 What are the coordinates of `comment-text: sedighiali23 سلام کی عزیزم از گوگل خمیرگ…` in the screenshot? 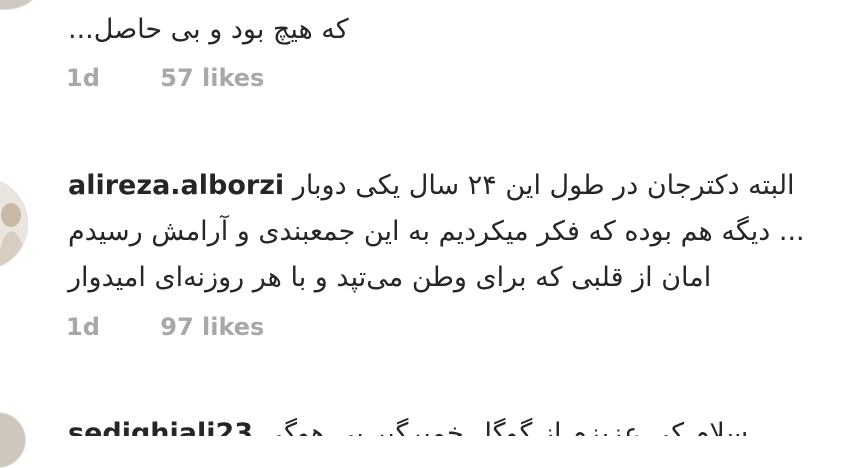 It's located at (408, 425).